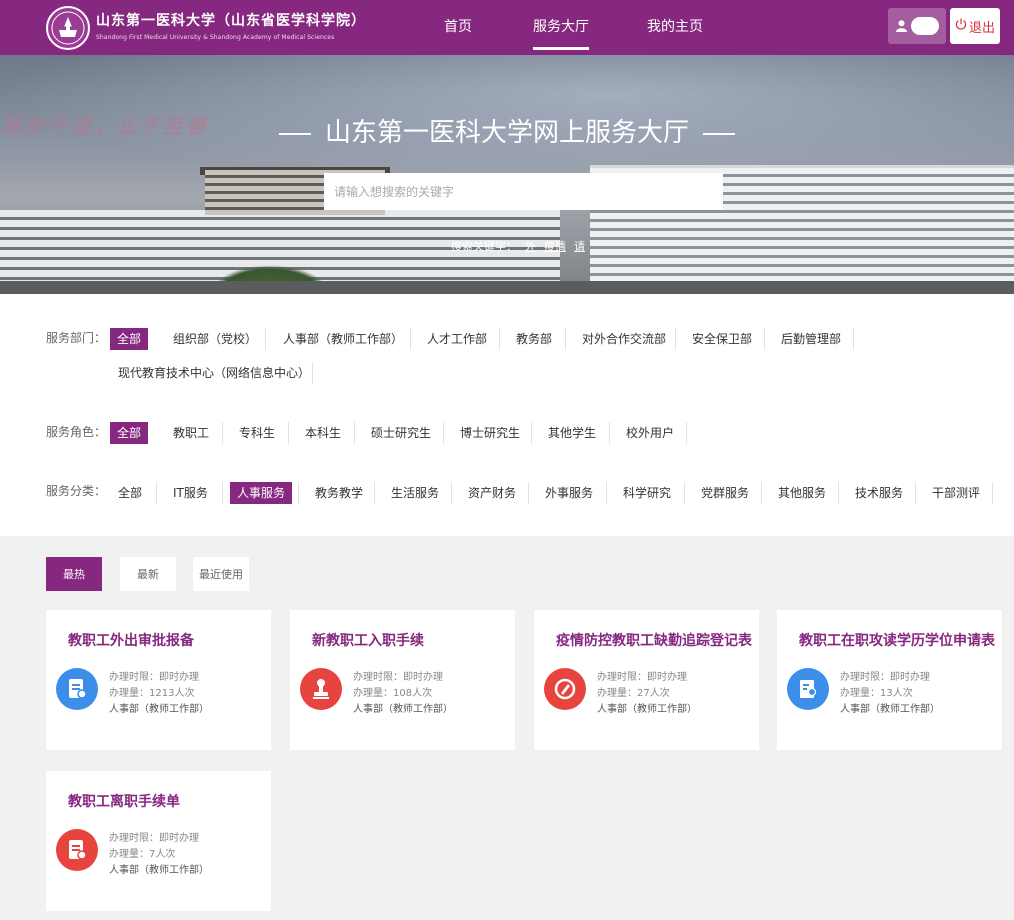  Describe the element at coordinates (811, 339) in the screenshot. I see `department-option: 后勤管理部` at that location.